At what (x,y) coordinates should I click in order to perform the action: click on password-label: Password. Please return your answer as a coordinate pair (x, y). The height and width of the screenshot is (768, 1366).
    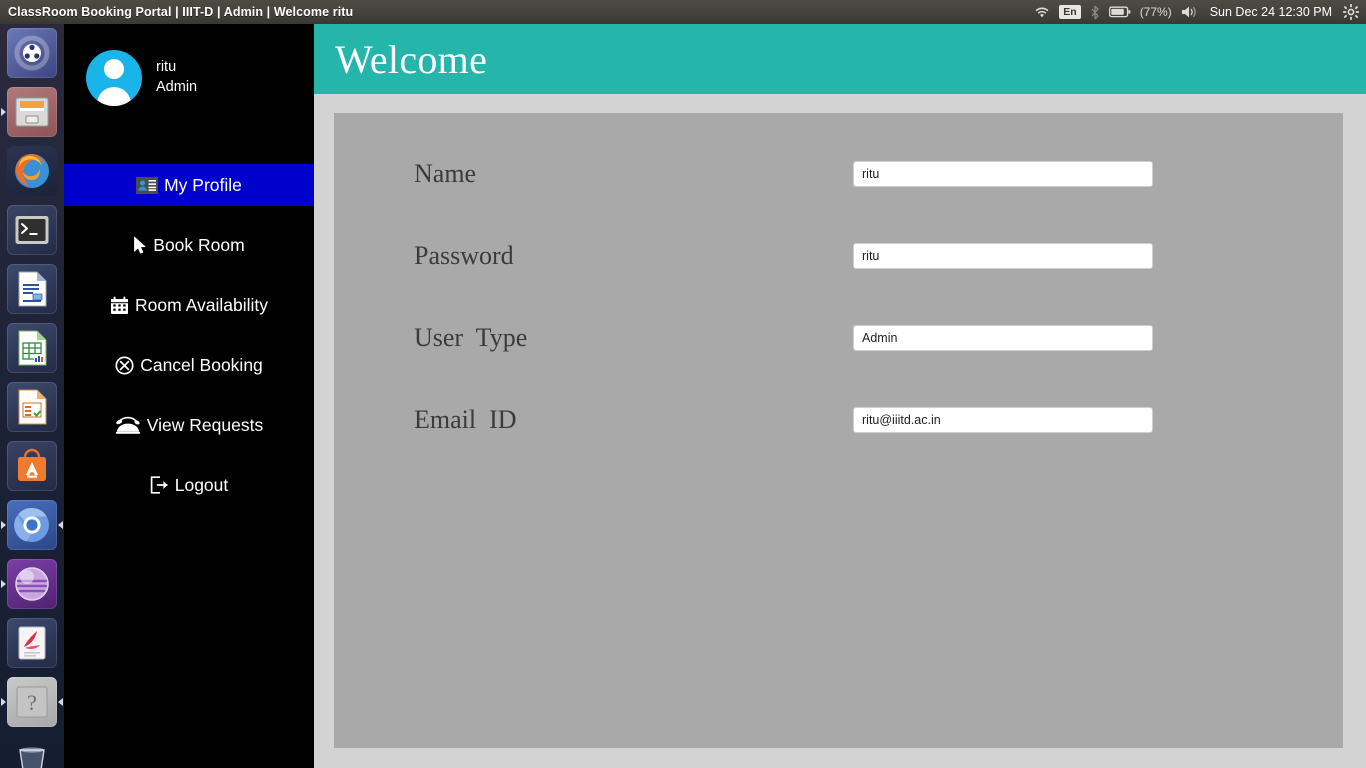
    Looking at the image, I should click on (464, 255).